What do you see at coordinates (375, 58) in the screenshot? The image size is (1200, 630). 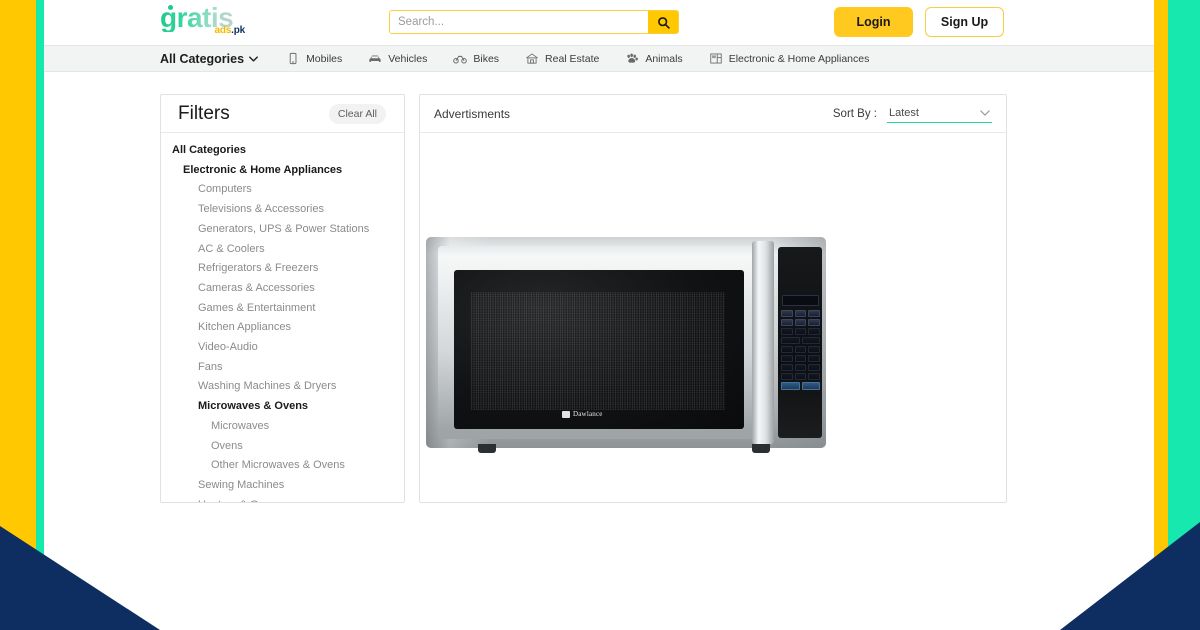 I see `car-icon` at bounding box center [375, 58].